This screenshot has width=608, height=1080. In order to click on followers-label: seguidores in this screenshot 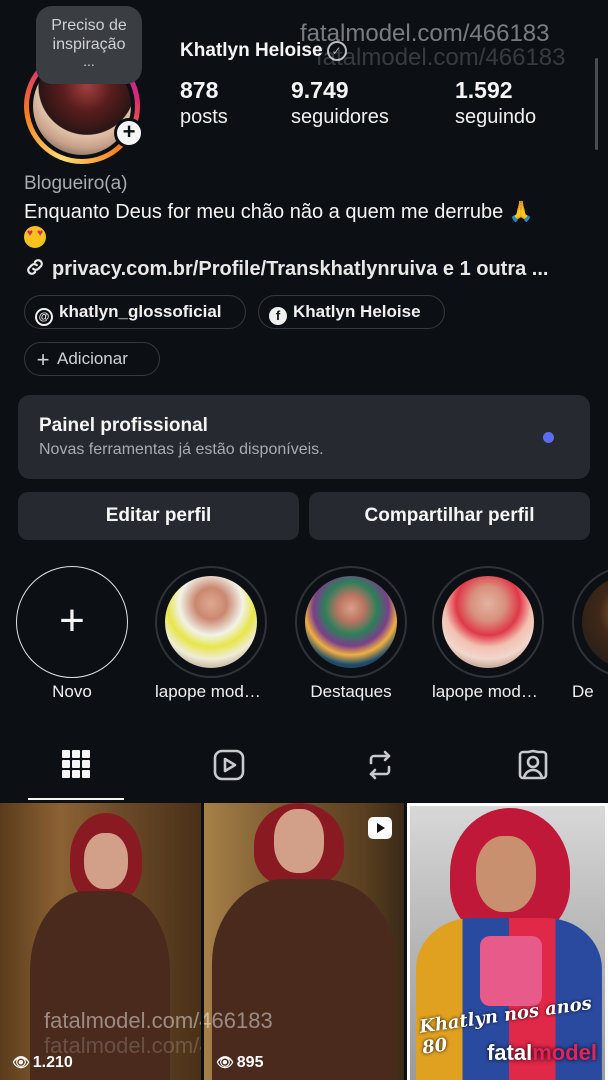, I will do `click(340, 117)`.